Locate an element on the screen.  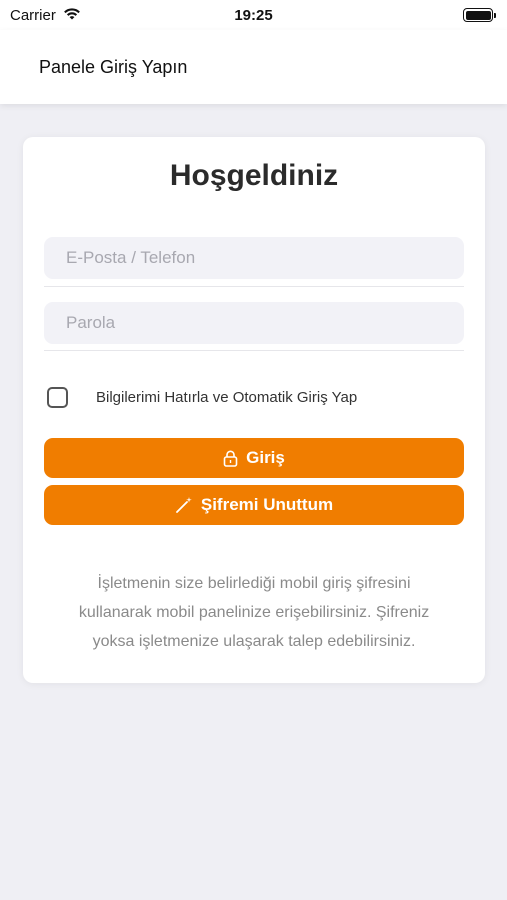
battery-icon is located at coordinates (479, 15).